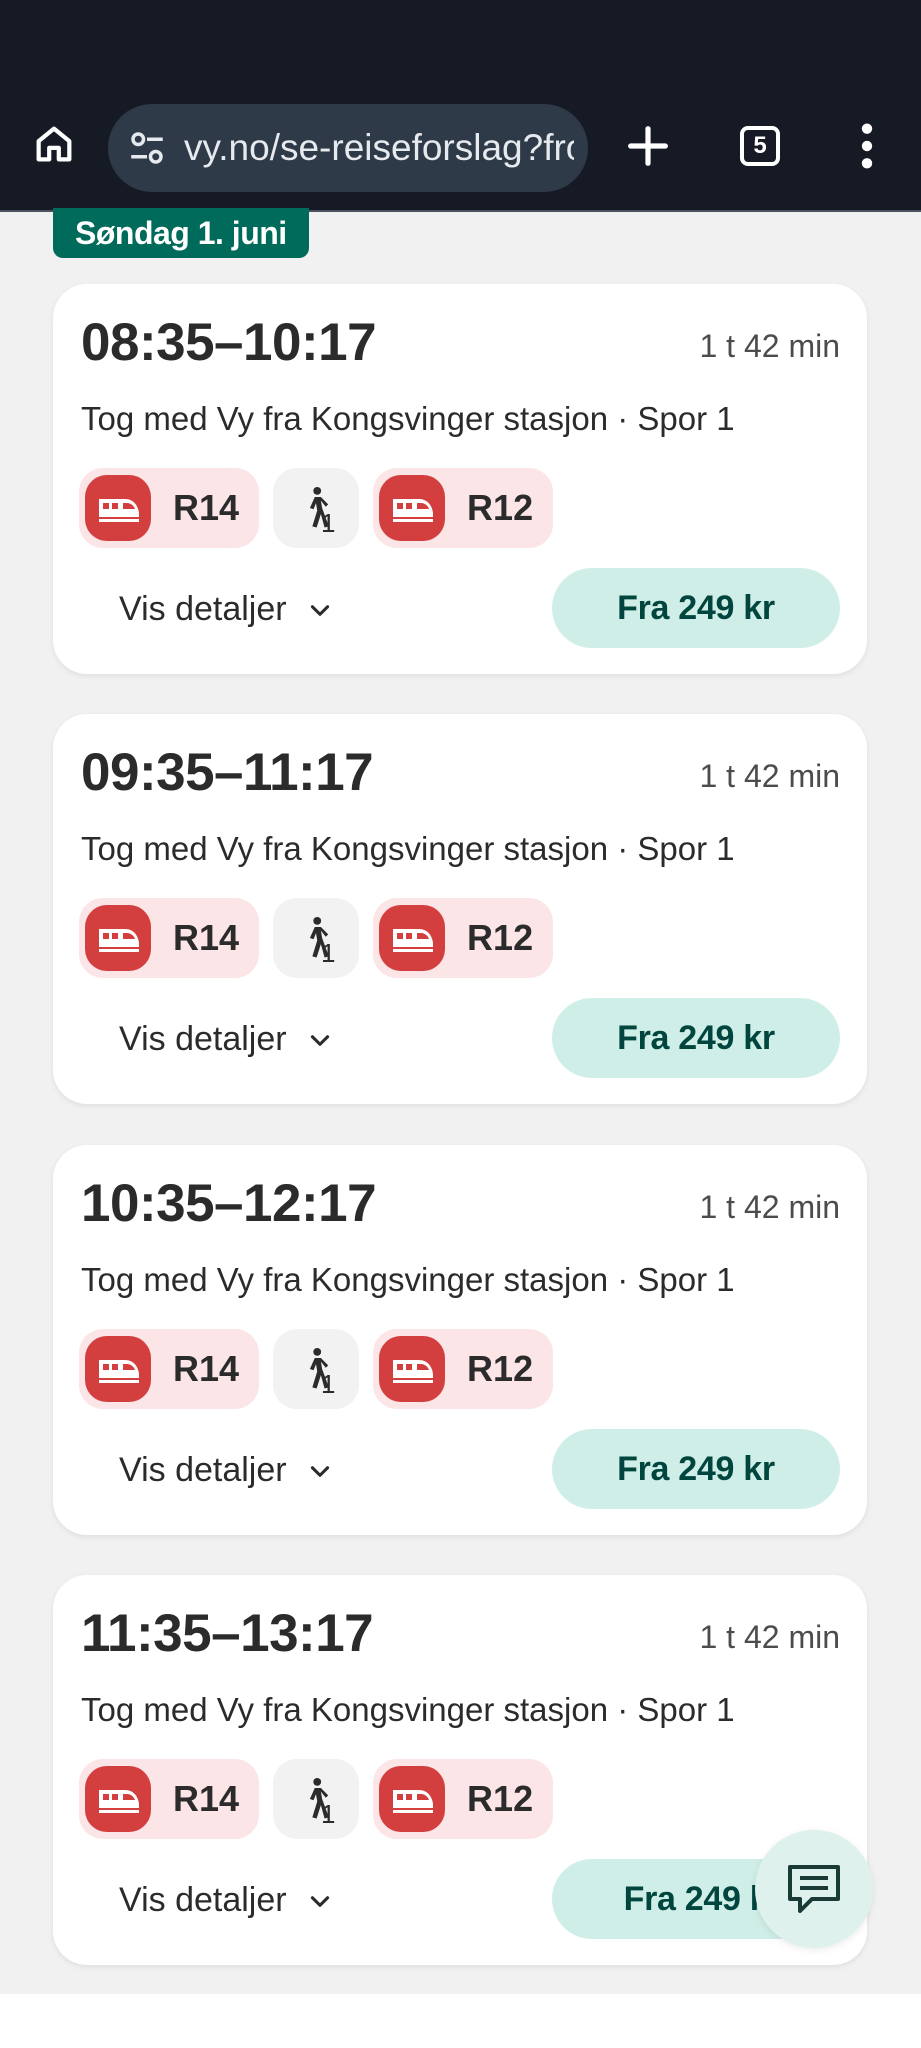  What do you see at coordinates (460, 2021) in the screenshot?
I see `bottom-strip` at bounding box center [460, 2021].